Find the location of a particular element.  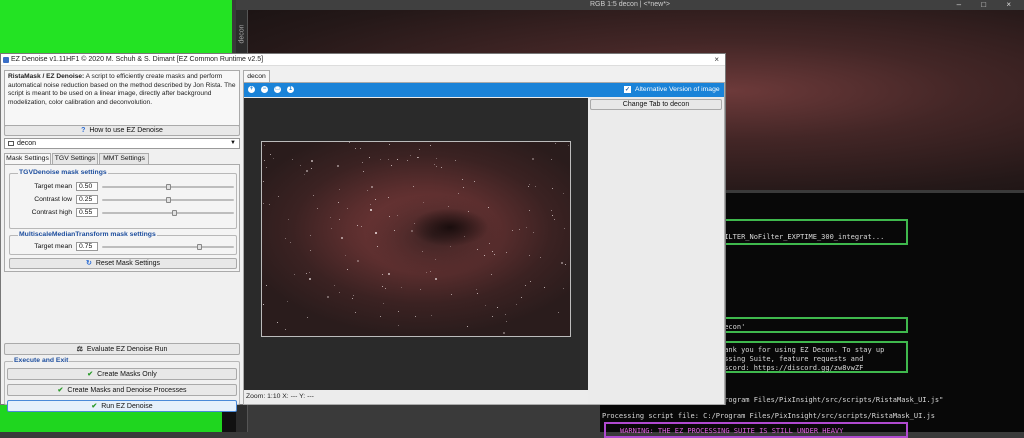

tgv-contrast-high-row: Contrast high 0.55 is located at coordinates (124, 213).